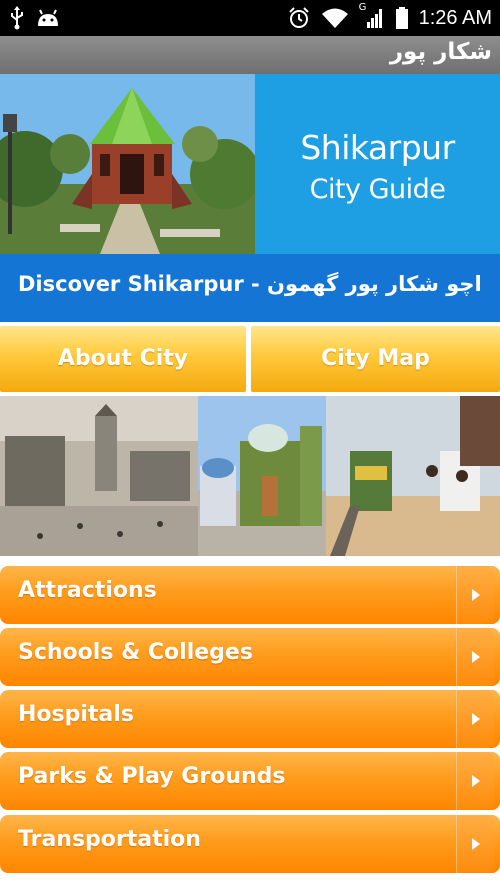  Describe the element at coordinates (401, 18) in the screenshot. I see `battery-icon` at that location.